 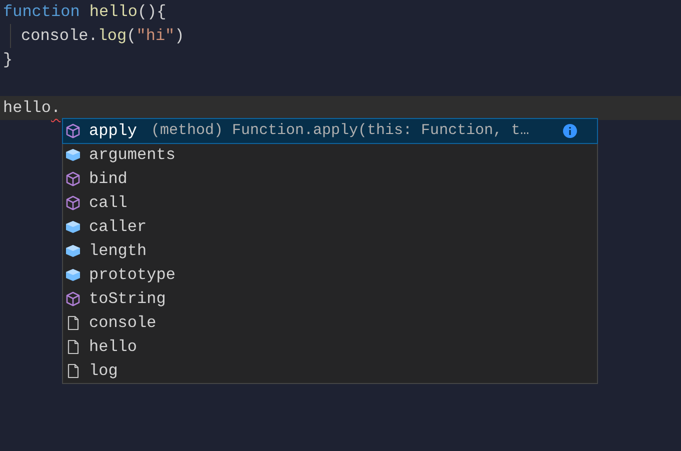 What do you see at coordinates (113, 131) in the screenshot?
I see `suggestion-label: apply` at bounding box center [113, 131].